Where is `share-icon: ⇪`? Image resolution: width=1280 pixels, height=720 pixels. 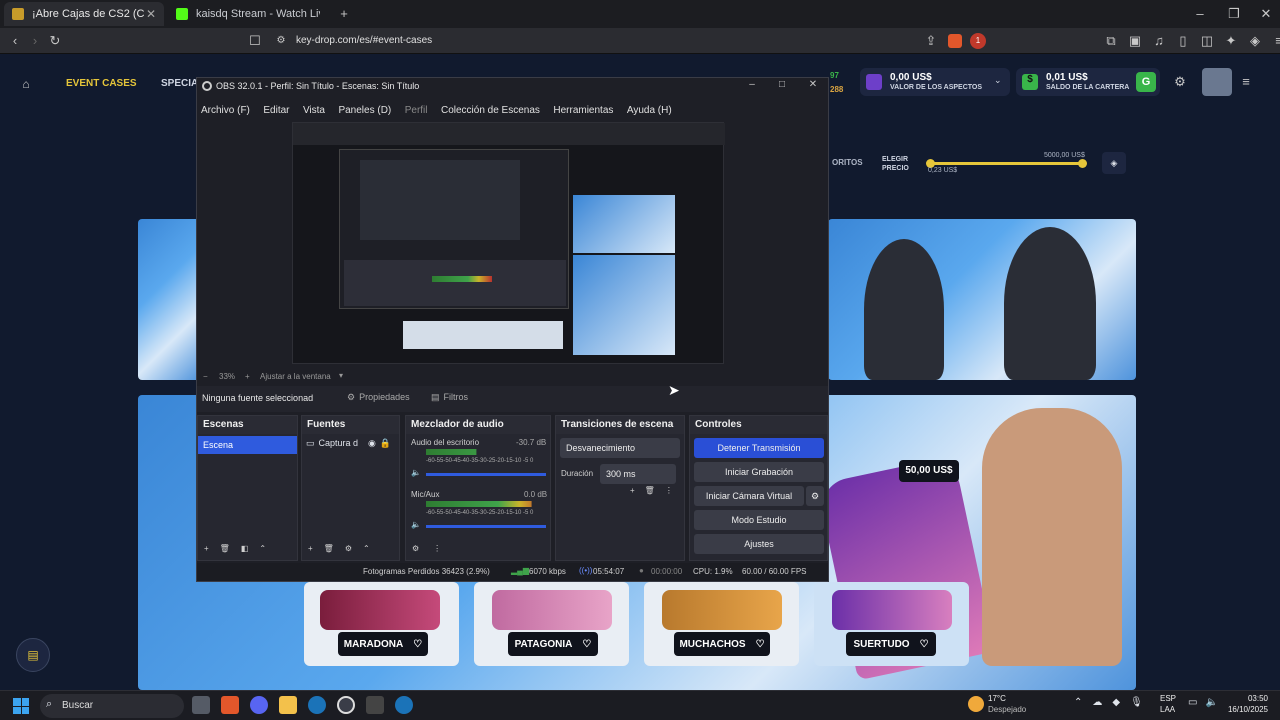 share-icon: ⇪ is located at coordinates (931, 41).